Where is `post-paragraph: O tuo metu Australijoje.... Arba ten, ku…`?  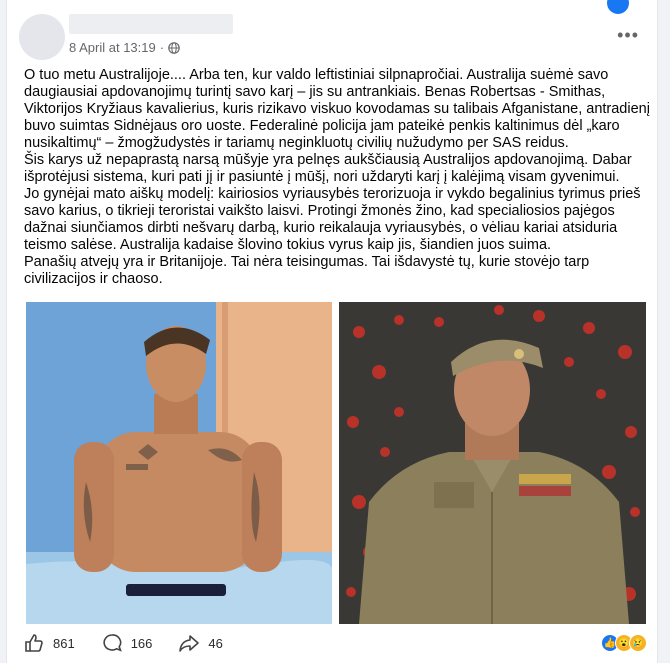 post-paragraph: O tuo metu Australijoje.... Arba ten, ku… is located at coordinates (337, 109).